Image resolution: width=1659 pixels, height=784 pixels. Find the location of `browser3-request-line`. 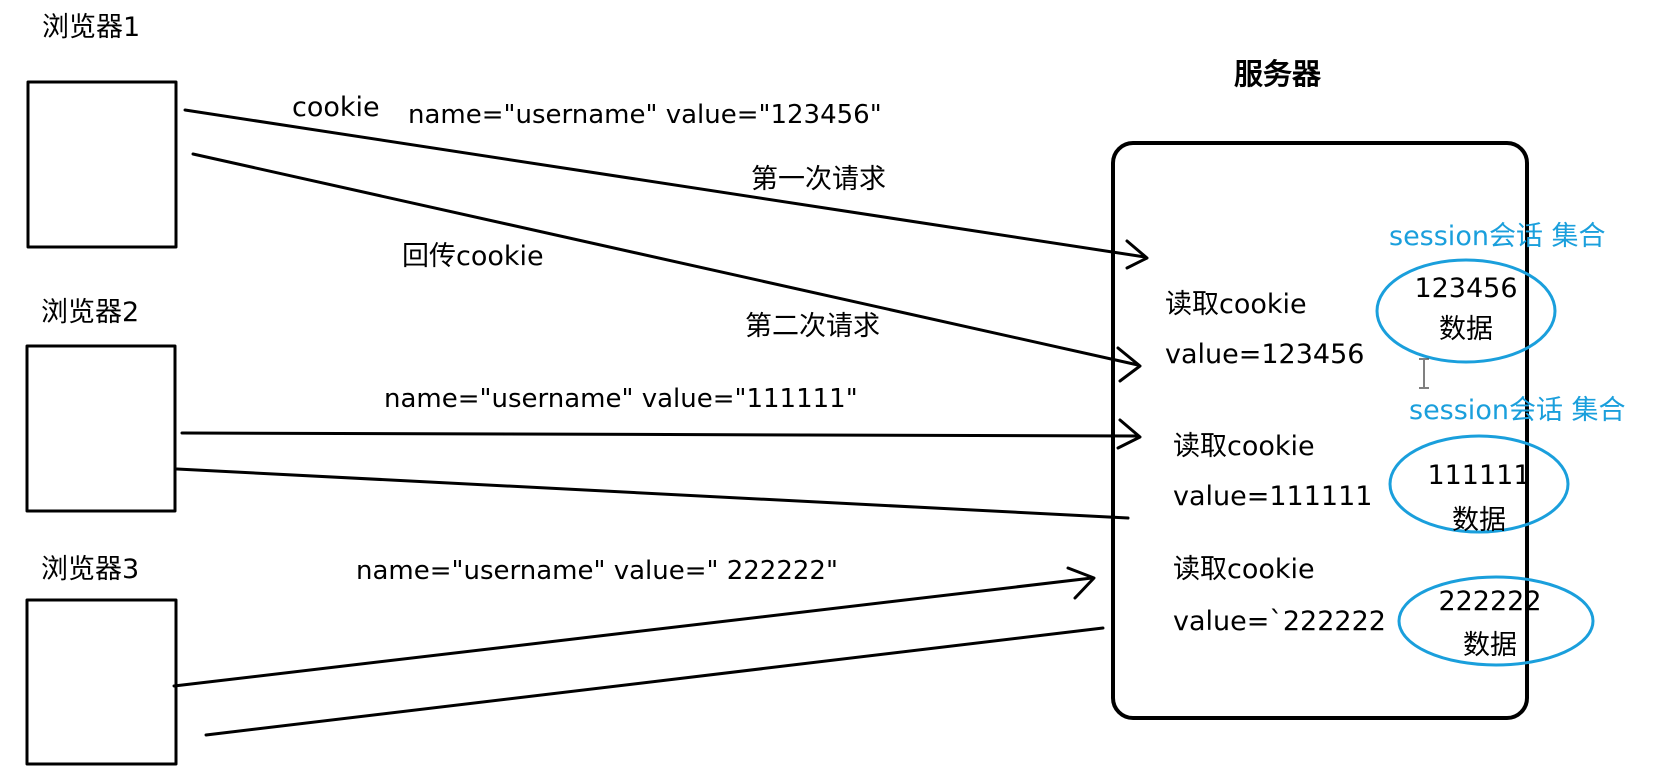

browser3-request-line is located at coordinates (633, 632).